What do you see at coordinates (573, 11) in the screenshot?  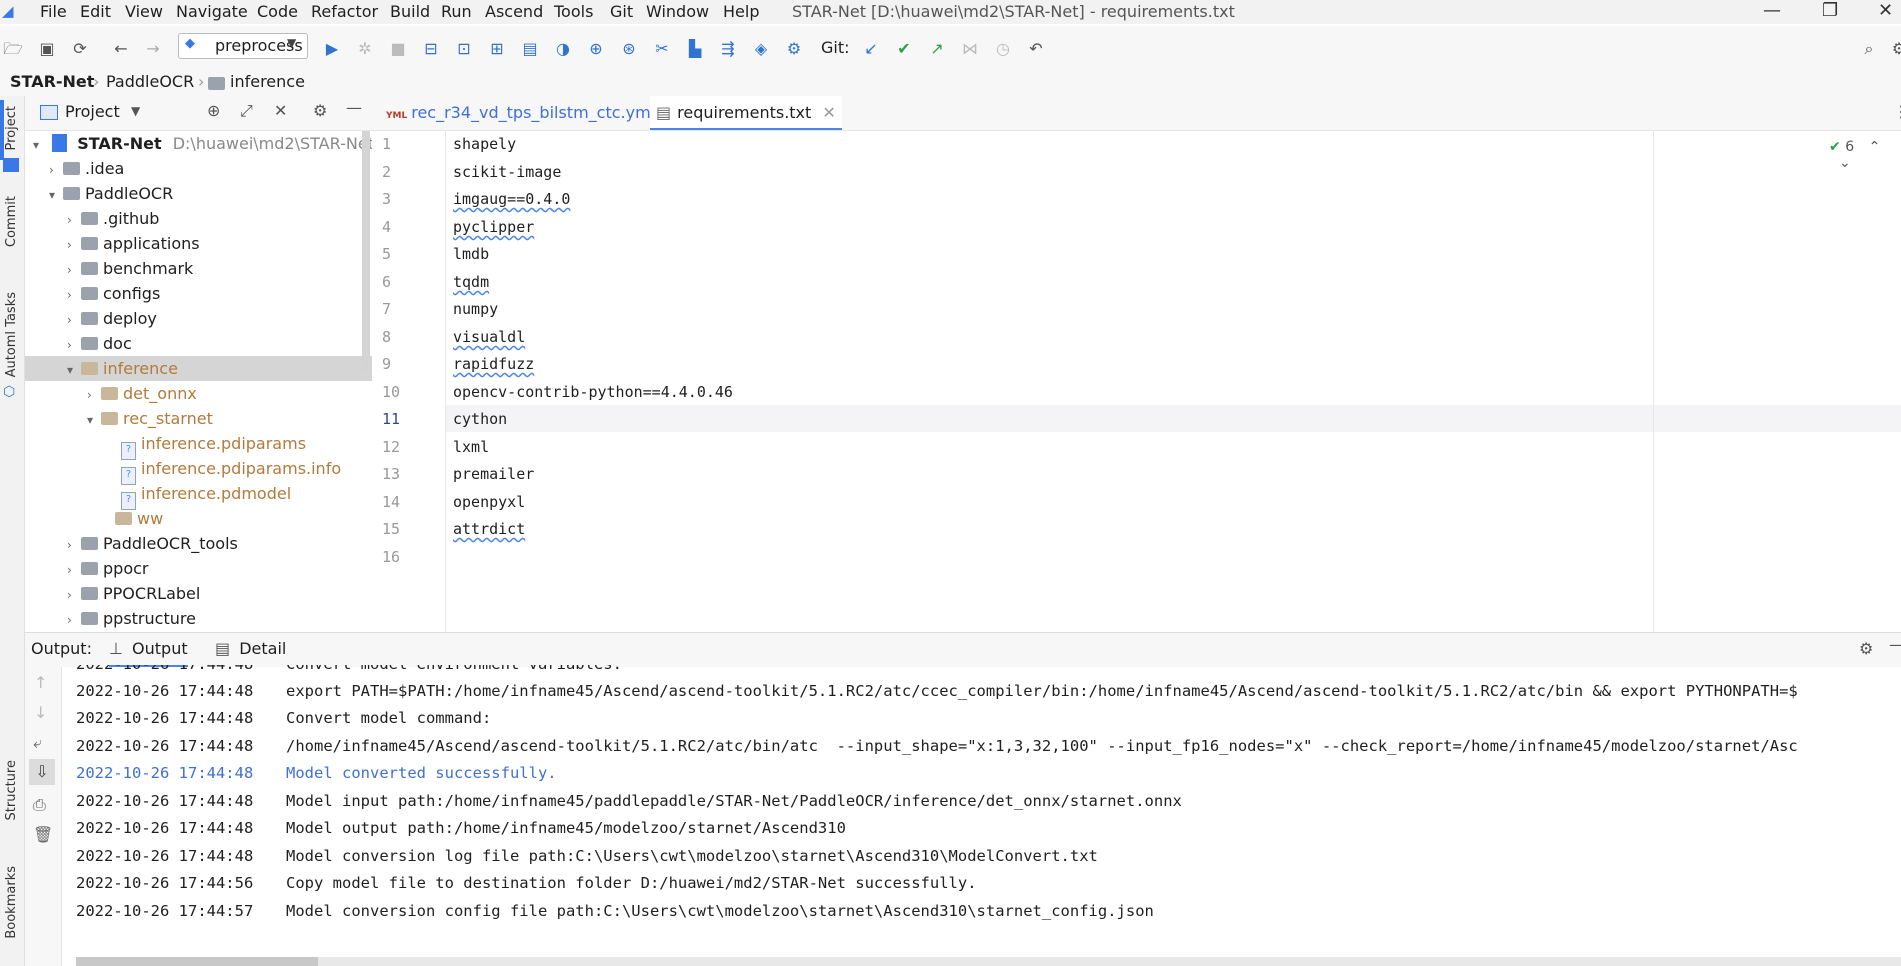 I see `menu-tools: Tools` at bounding box center [573, 11].